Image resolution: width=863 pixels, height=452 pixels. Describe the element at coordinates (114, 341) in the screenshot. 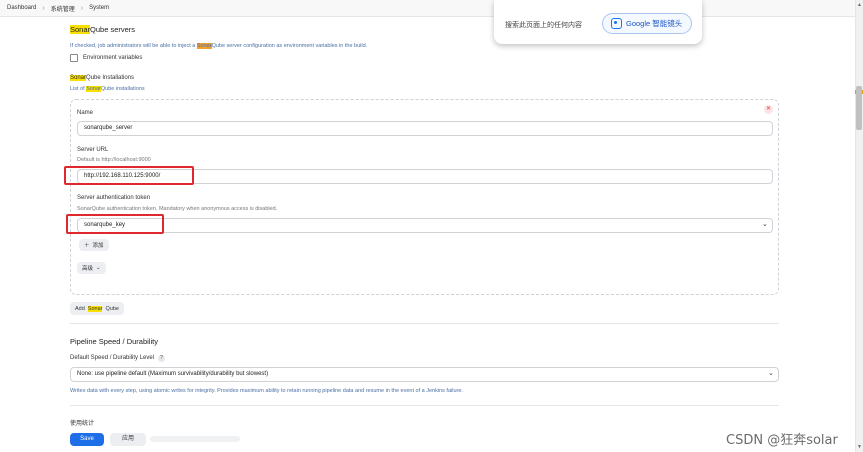

I see `pipeline-title: Pipeline Speed / Durability` at that location.